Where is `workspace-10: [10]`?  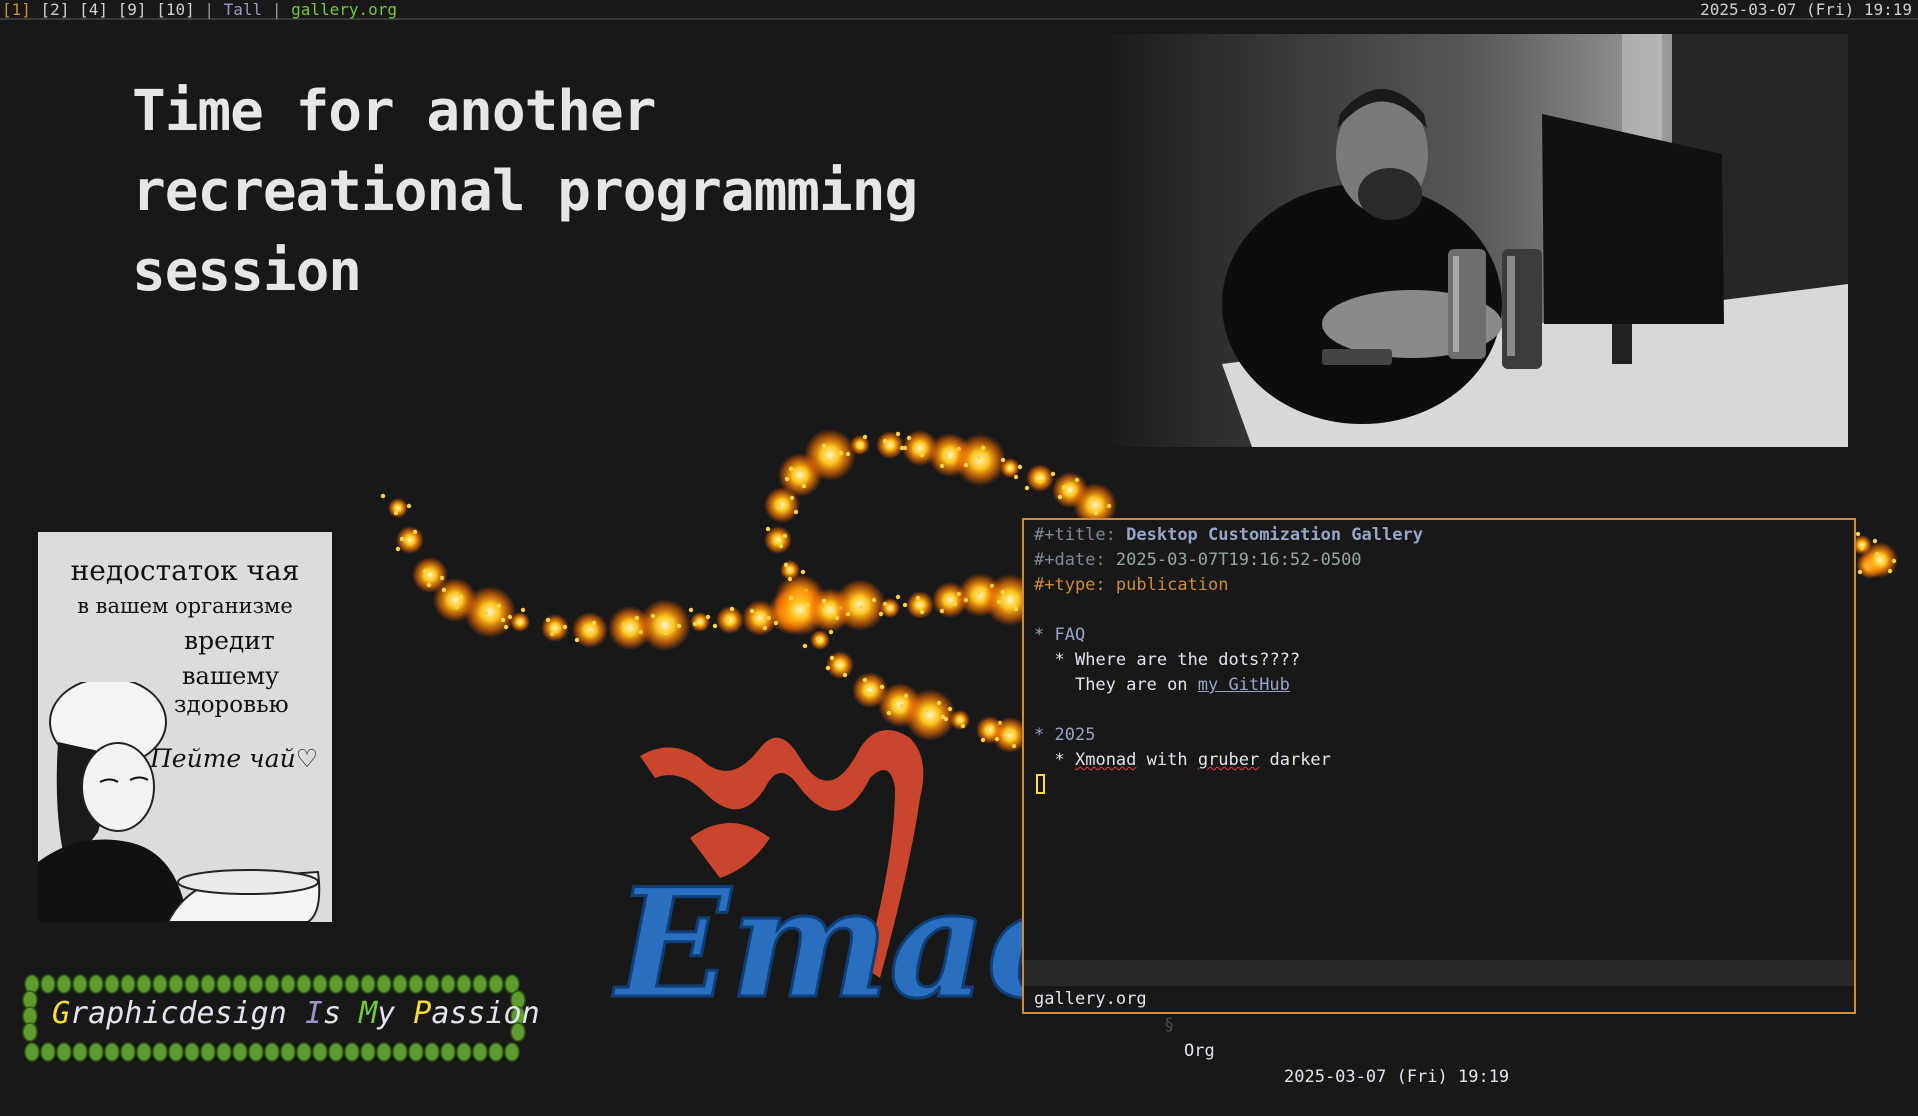
workspace-10: [10] is located at coordinates (175, 9).